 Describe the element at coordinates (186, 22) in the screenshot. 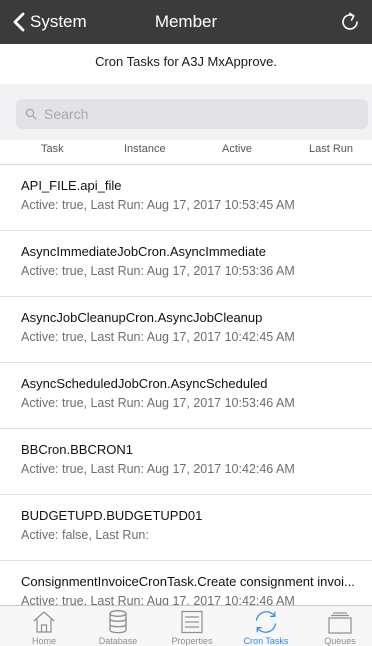

I see `navigation-bar: System Member` at that location.